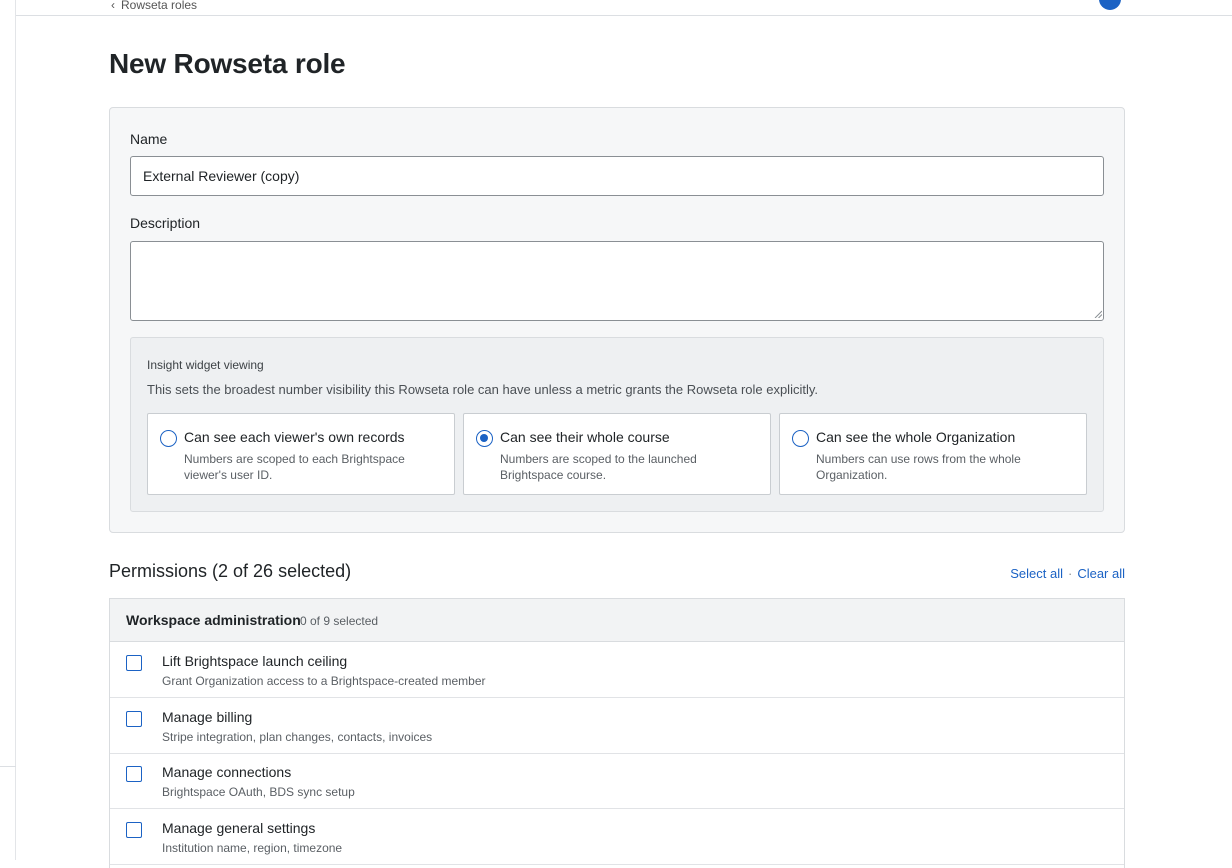 The width and height of the screenshot is (1232, 868). Describe the element at coordinates (168, 438) in the screenshot. I see `radio-own-records` at that location.